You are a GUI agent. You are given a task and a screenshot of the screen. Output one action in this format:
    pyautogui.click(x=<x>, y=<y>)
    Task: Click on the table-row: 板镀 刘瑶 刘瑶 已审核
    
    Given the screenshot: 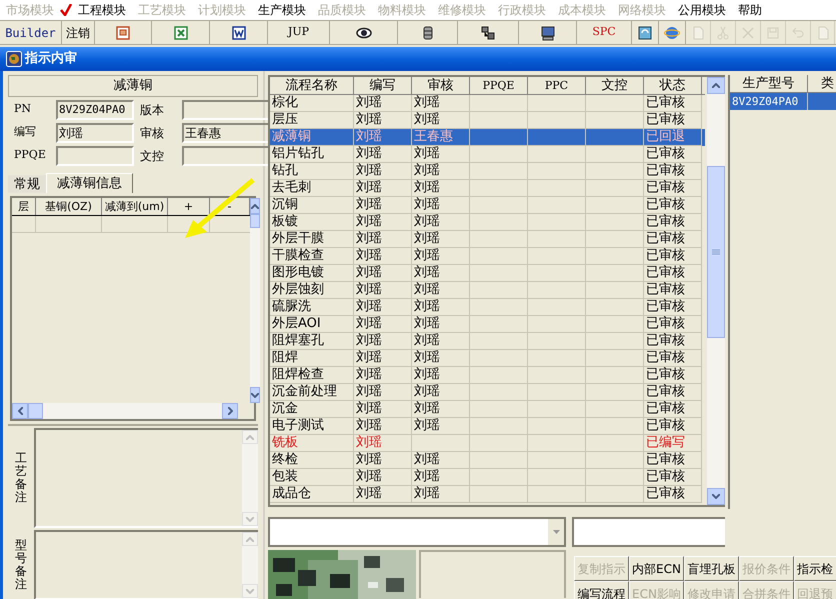 What is the action you would take?
    pyautogui.click(x=487, y=222)
    